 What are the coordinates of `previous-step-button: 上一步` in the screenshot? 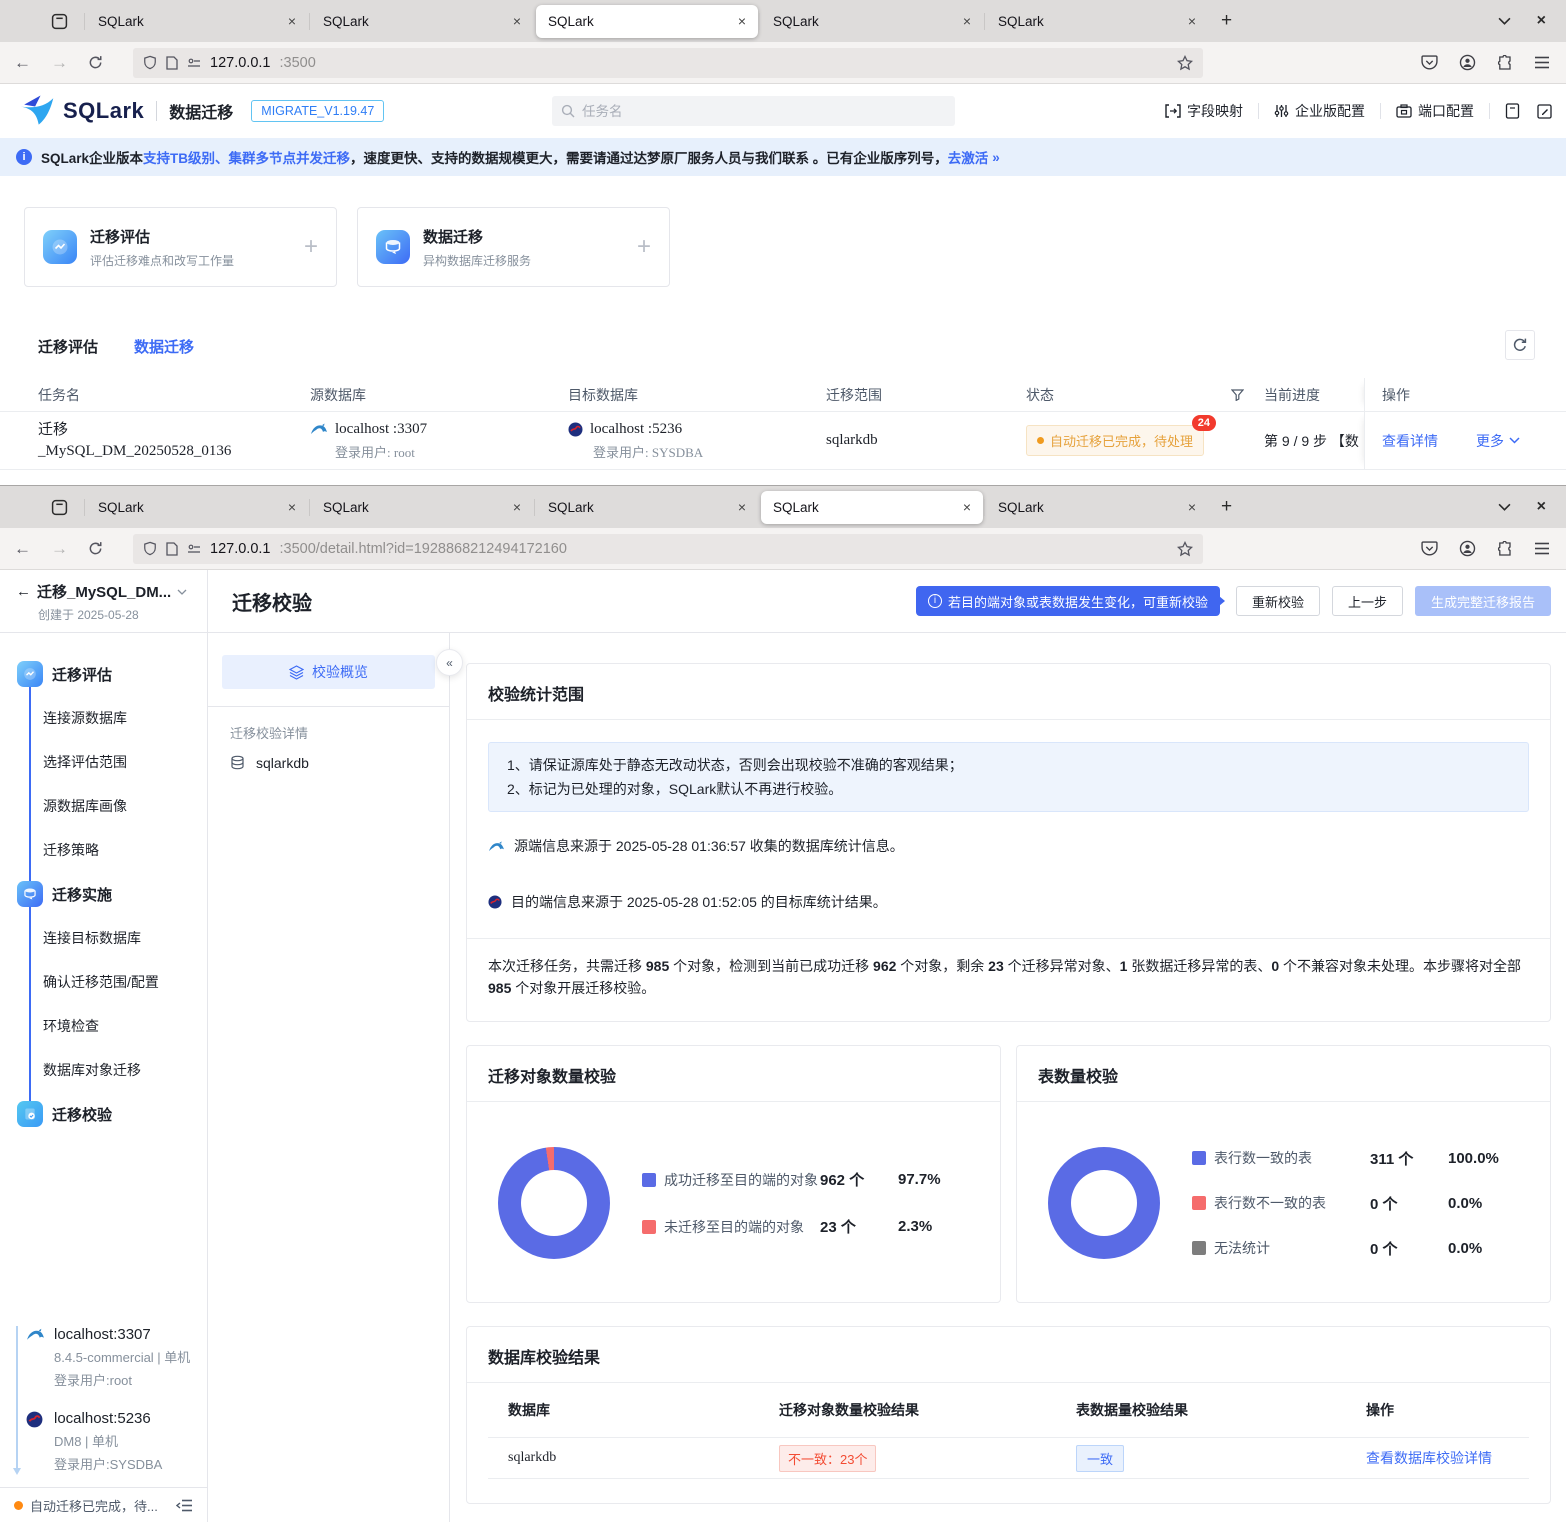 It's located at (1367, 601).